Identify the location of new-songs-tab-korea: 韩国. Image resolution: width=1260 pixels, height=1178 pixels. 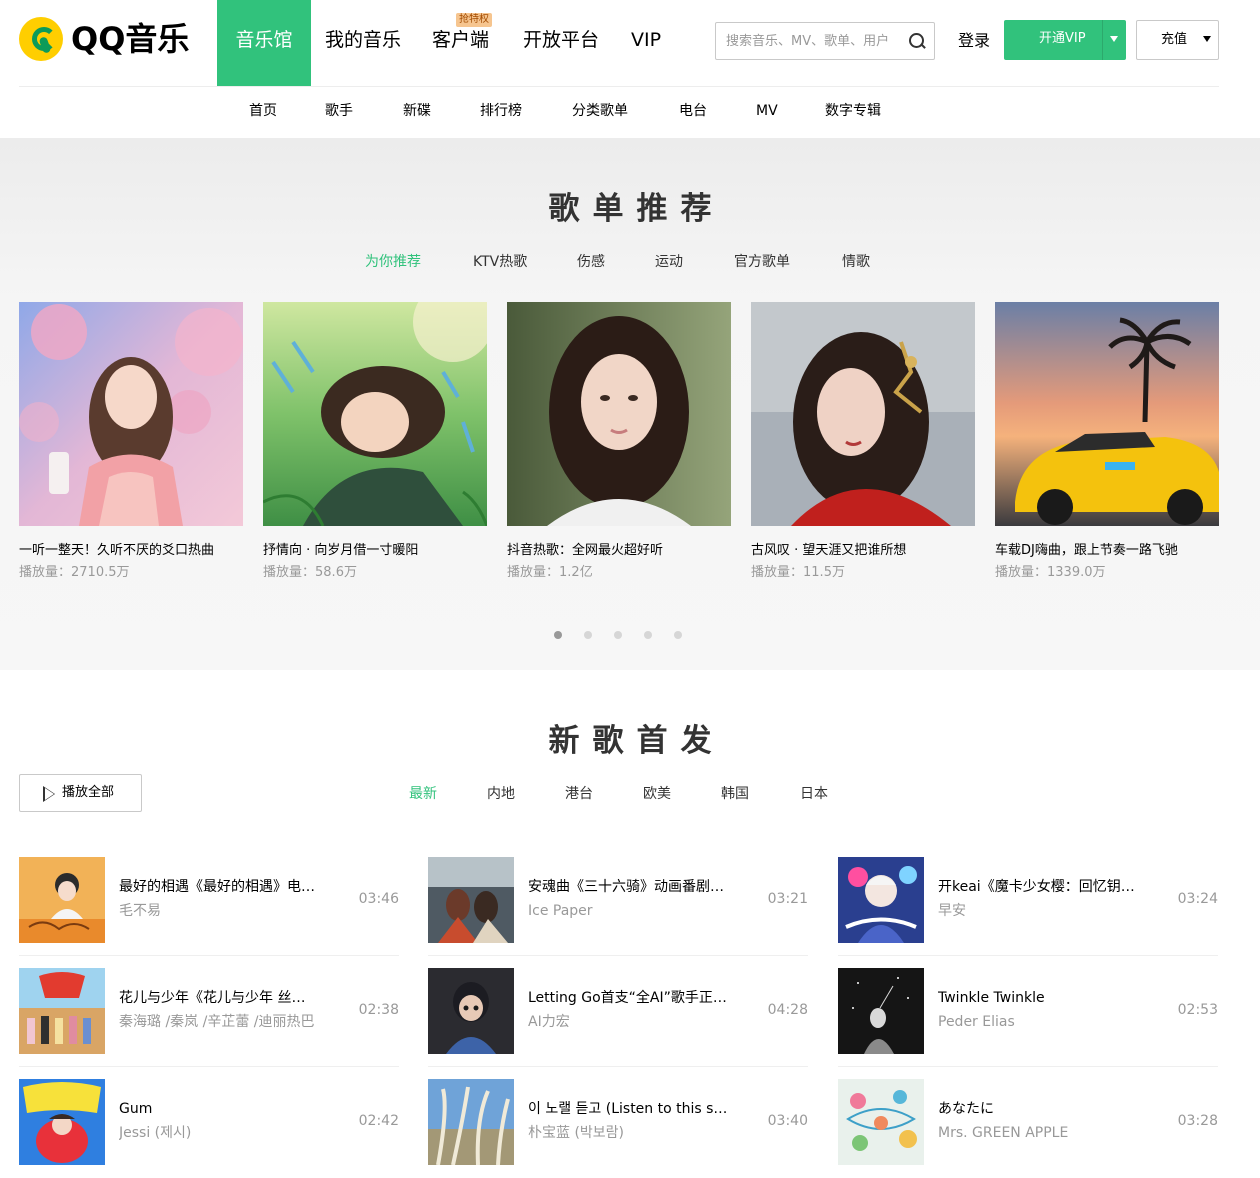
(735, 794).